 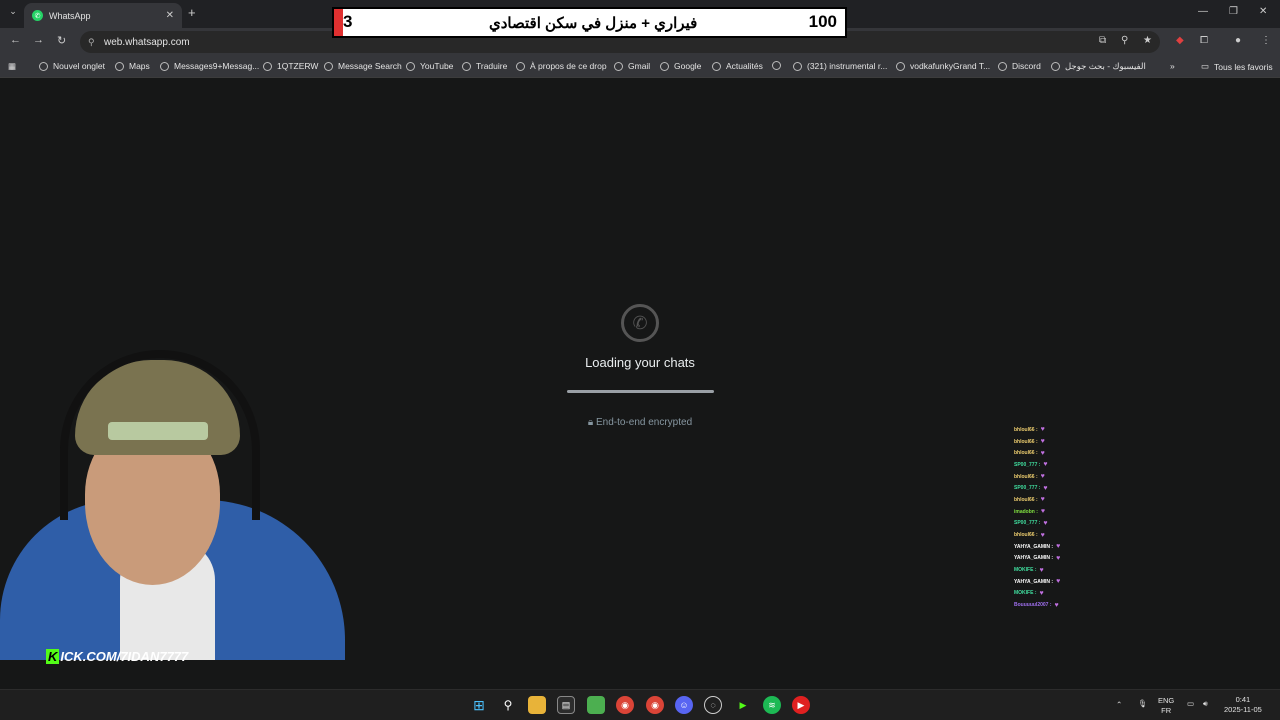 I want to click on goal-target-count: 100, so click(x=822, y=21).